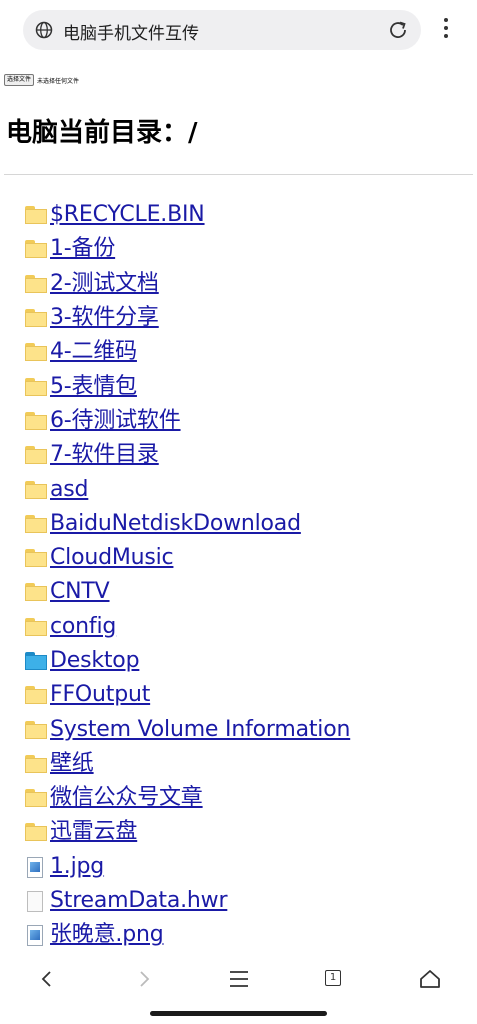 The height and width of the screenshot is (1024, 477). What do you see at coordinates (36, 901) in the screenshot?
I see `file-icon` at bounding box center [36, 901].